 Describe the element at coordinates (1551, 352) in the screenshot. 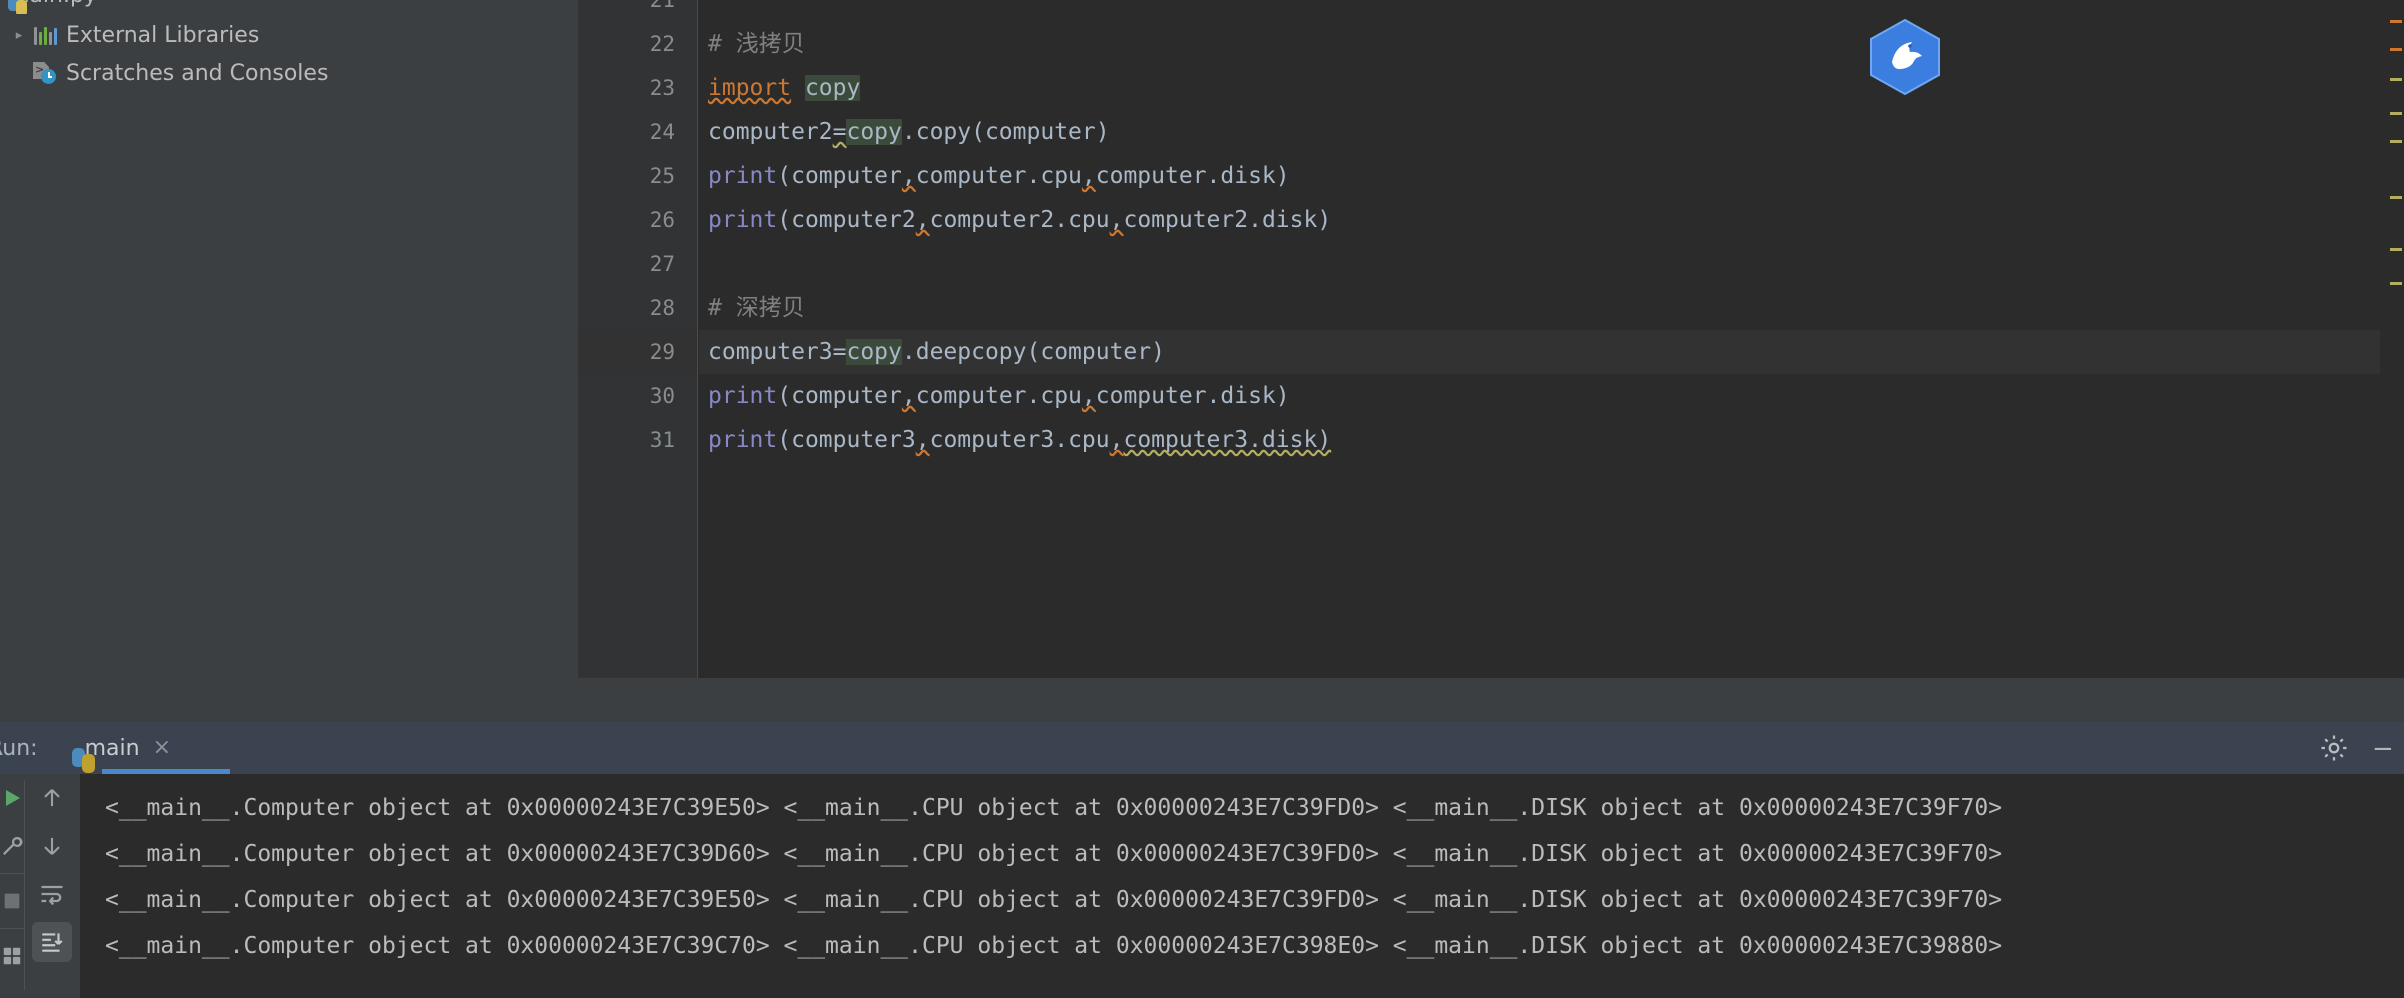

I see `code-line: computer3=copy.deepcopy(computer)` at that location.